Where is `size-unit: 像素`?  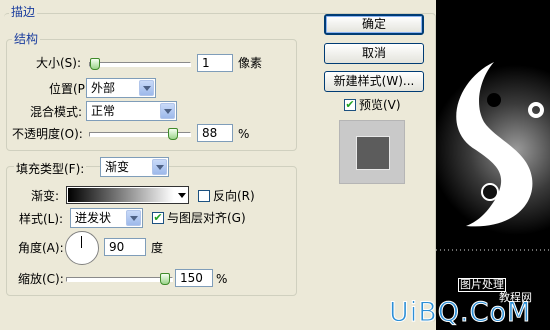
size-unit: 像素 is located at coordinates (250, 63).